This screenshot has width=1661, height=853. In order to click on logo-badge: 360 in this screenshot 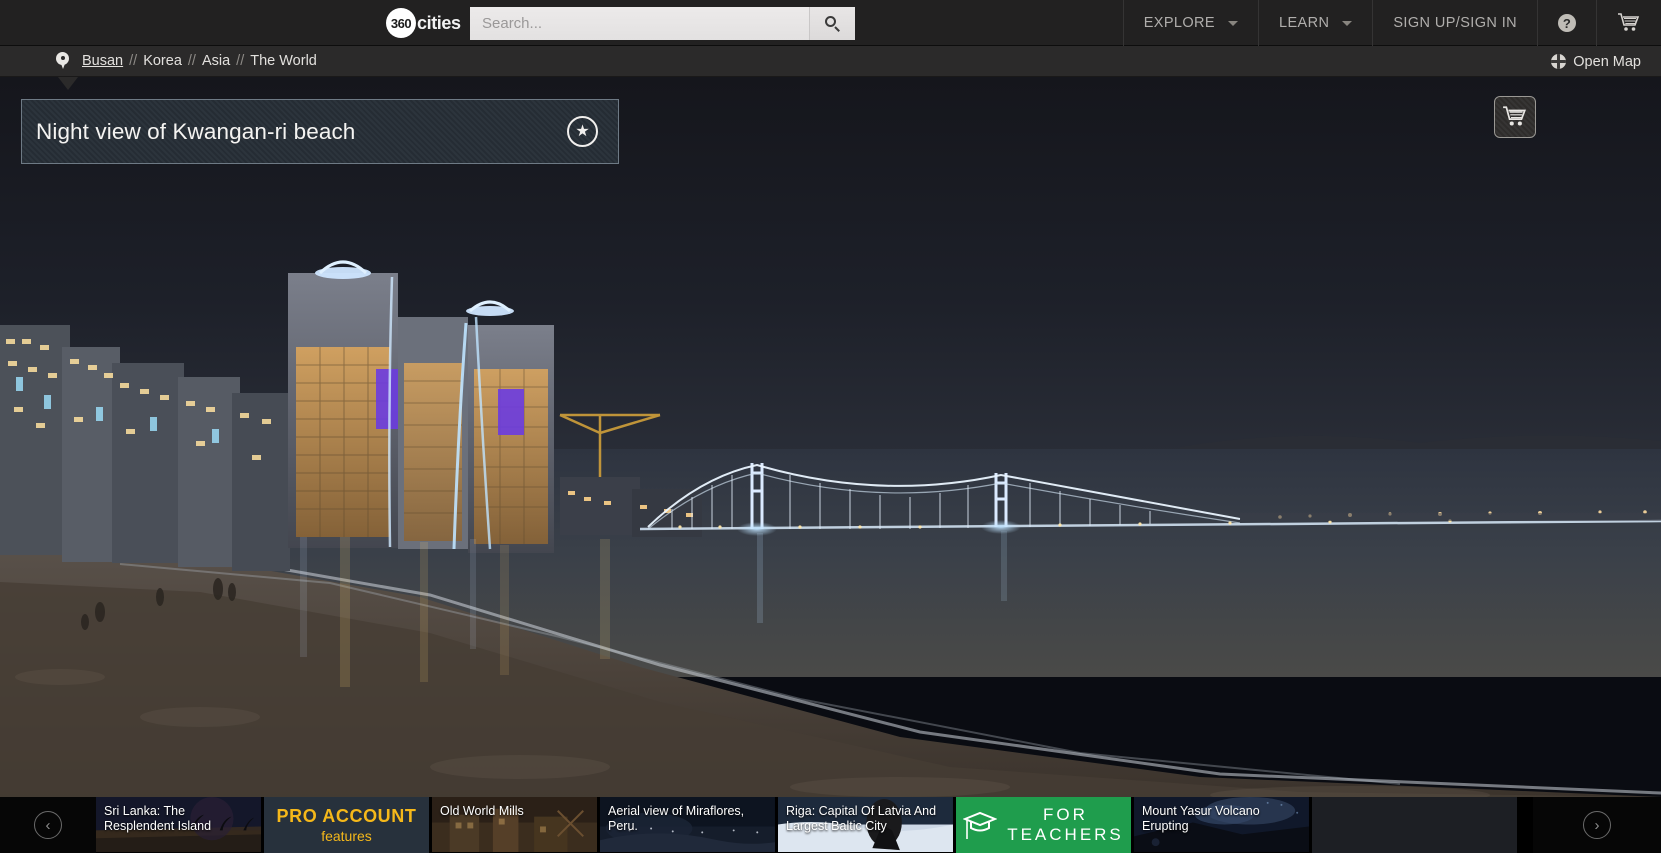, I will do `click(401, 23)`.